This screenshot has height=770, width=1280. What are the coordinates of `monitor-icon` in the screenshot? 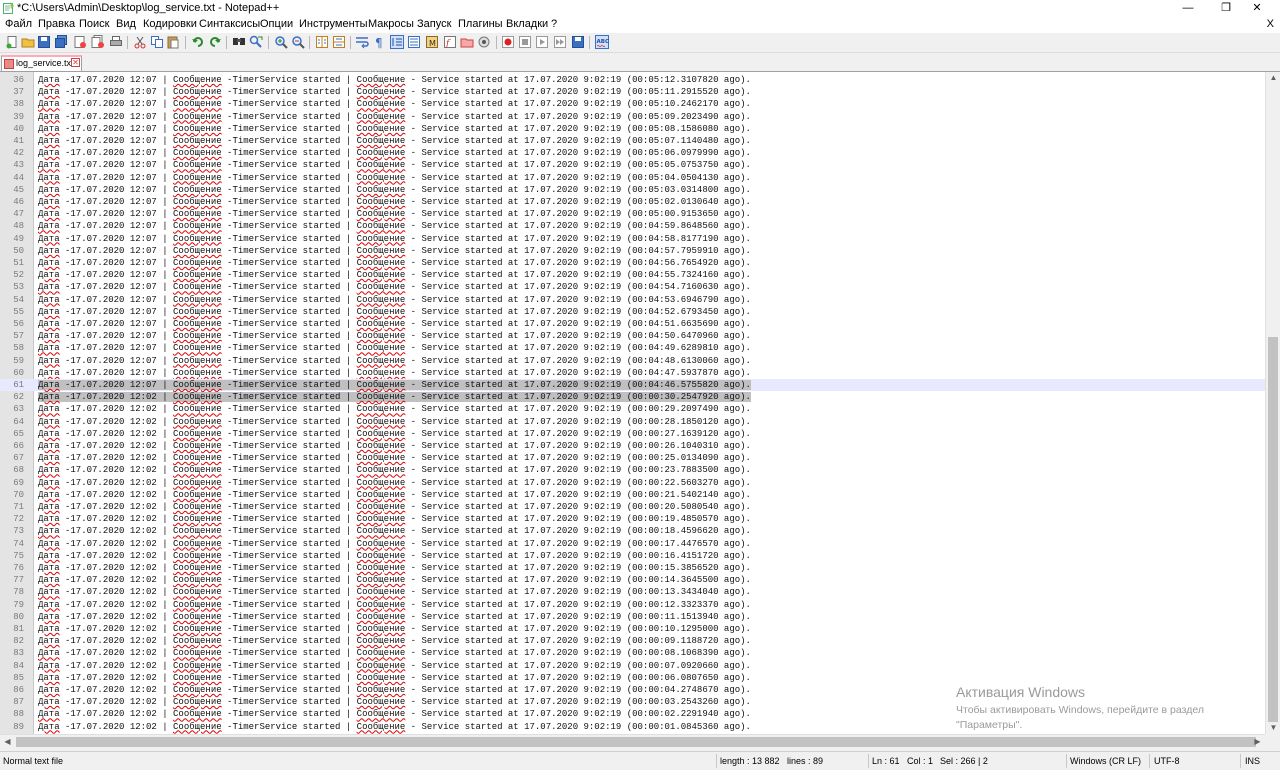 It's located at (484, 42).